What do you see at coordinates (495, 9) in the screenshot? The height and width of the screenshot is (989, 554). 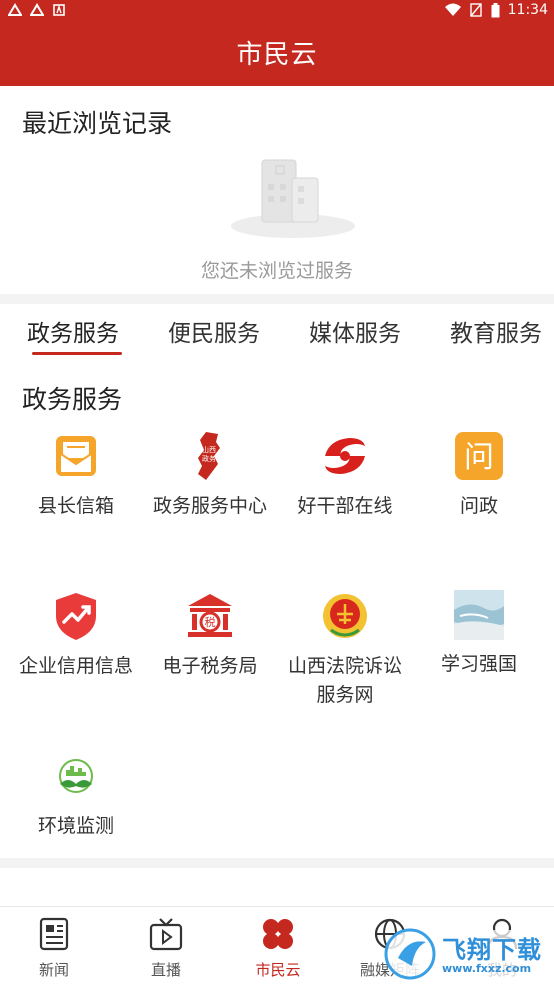 I see `battery-icon` at bounding box center [495, 9].